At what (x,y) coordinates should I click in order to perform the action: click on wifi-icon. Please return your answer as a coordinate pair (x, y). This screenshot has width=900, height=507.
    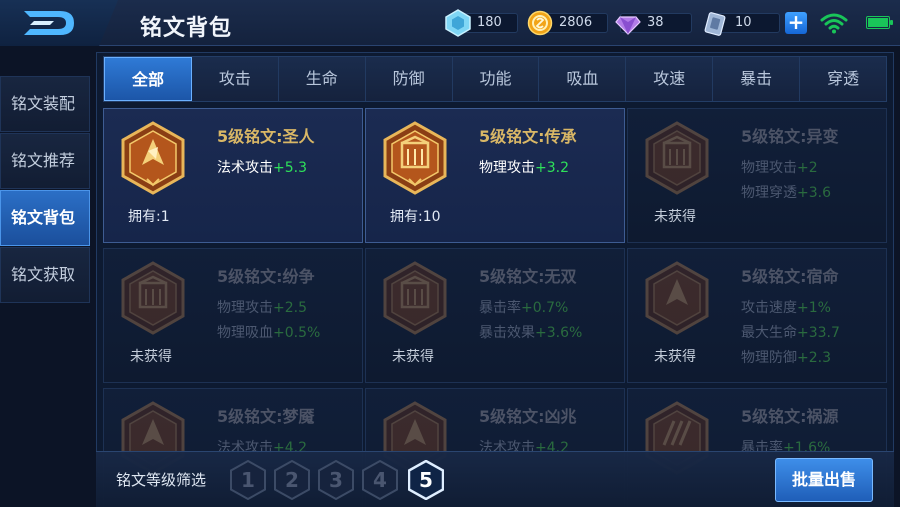
    Looking at the image, I should click on (834, 23).